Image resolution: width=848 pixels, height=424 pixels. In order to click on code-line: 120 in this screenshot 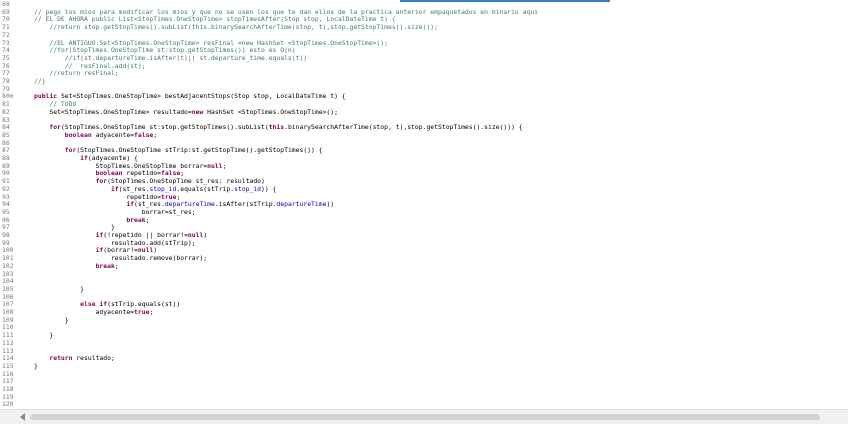, I will do `click(424, 405)`.